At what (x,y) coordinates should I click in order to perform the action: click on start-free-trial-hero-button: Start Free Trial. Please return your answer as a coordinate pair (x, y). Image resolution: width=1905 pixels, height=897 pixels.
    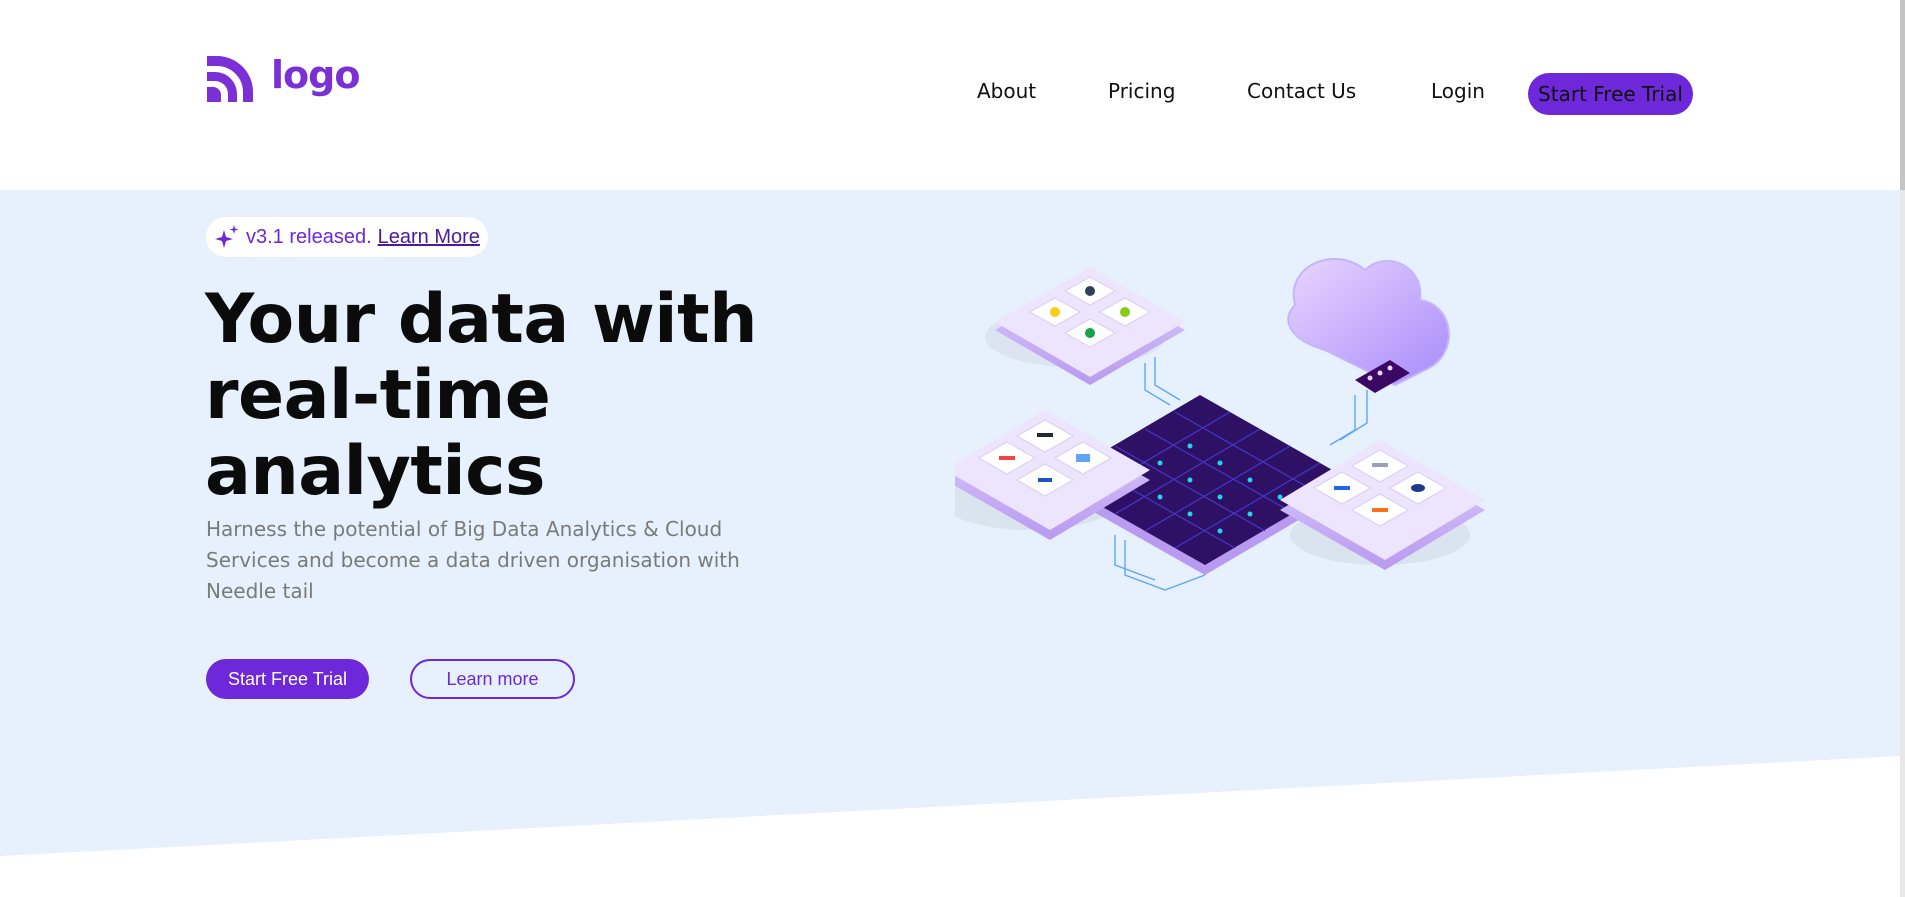
    Looking at the image, I should click on (287, 679).